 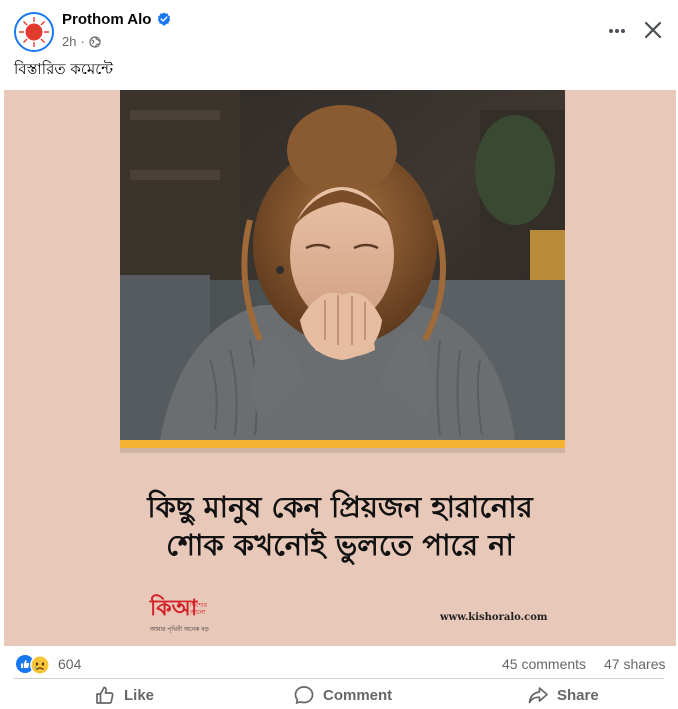 What do you see at coordinates (339, 30) in the screenshot?
I see `post-header: Prothom Alo 2h ·` at bounding box center [339, 30].